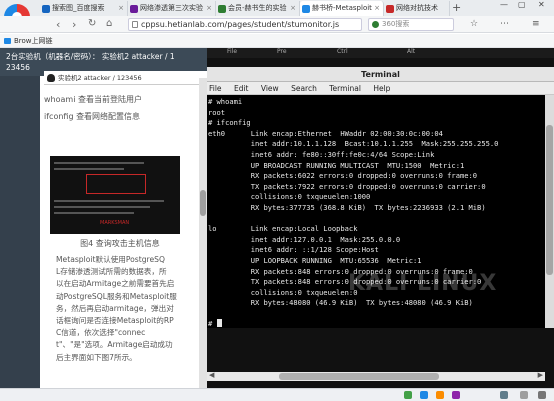 The width and height of the screenshot is (554, 401). What do you see at coordinates (219, 323) in the screenshot?
I see `terminal-cursor` at bounding box center [219, 323].